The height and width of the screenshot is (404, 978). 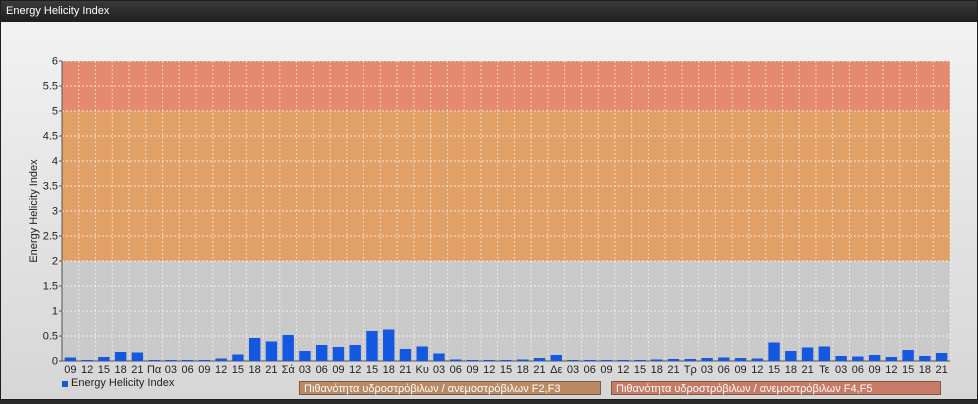 What do you see at coordinates (55, 262) in the screenshot?
I see `y-tick-label: 2` at bounding box center [55, 262].